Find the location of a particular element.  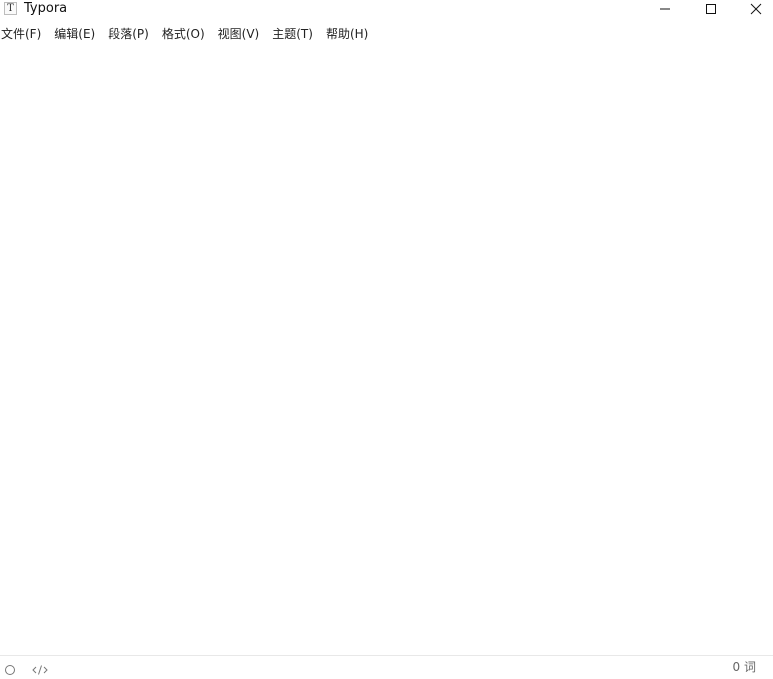

circle-icon is located at coordinates (10, 670).